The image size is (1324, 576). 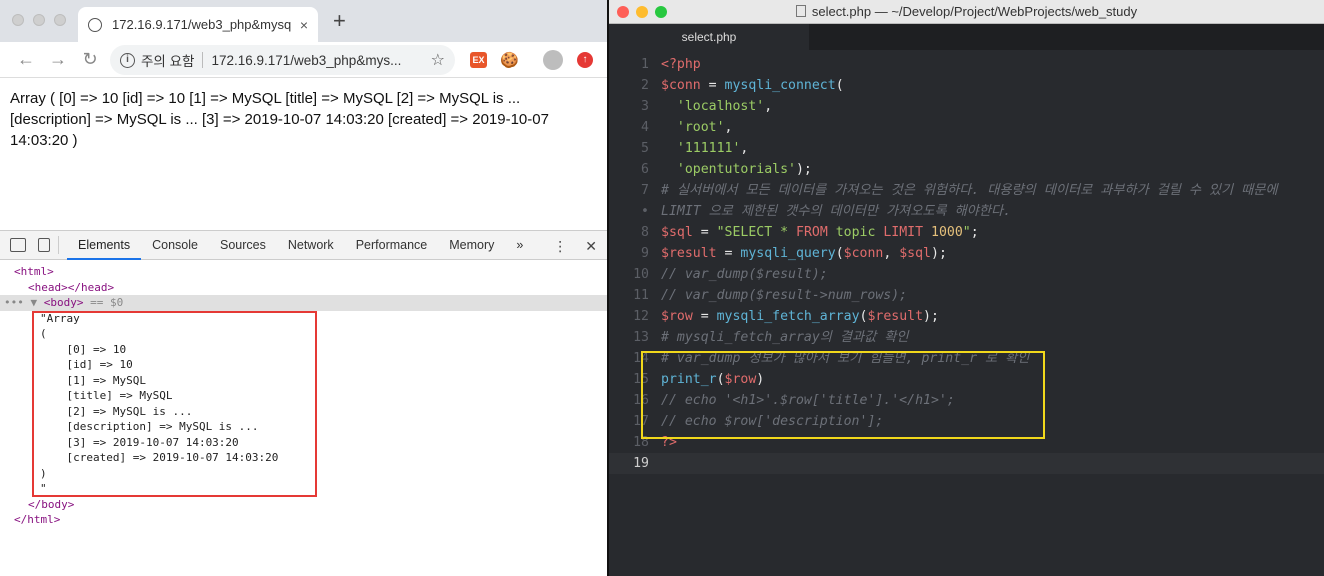 I want to click on new-tab-button: +, so click(x=339, y=21).